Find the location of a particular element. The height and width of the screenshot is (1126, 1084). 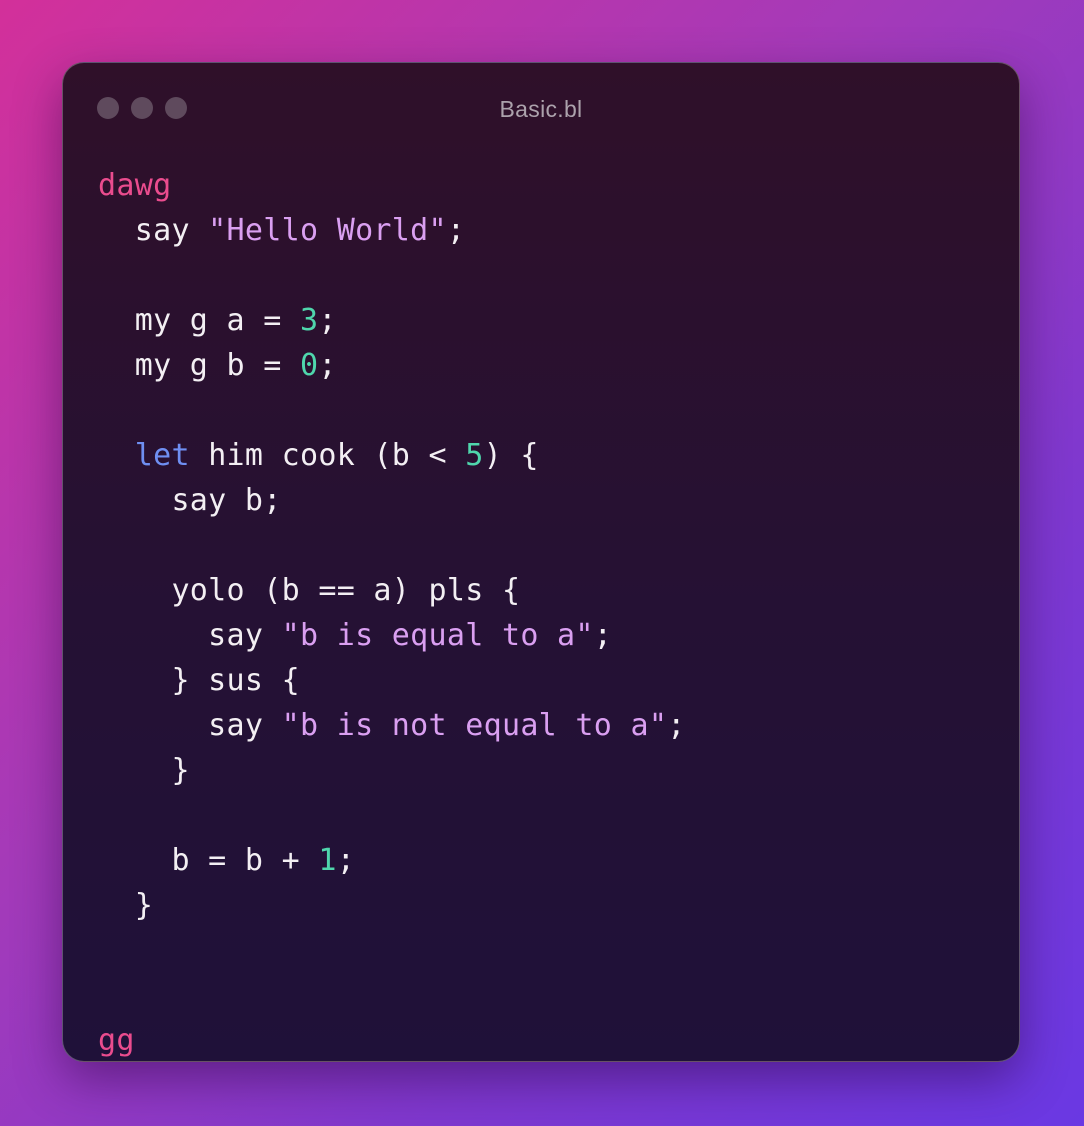

code-line: } sus { is located at coordinates (392, 680).